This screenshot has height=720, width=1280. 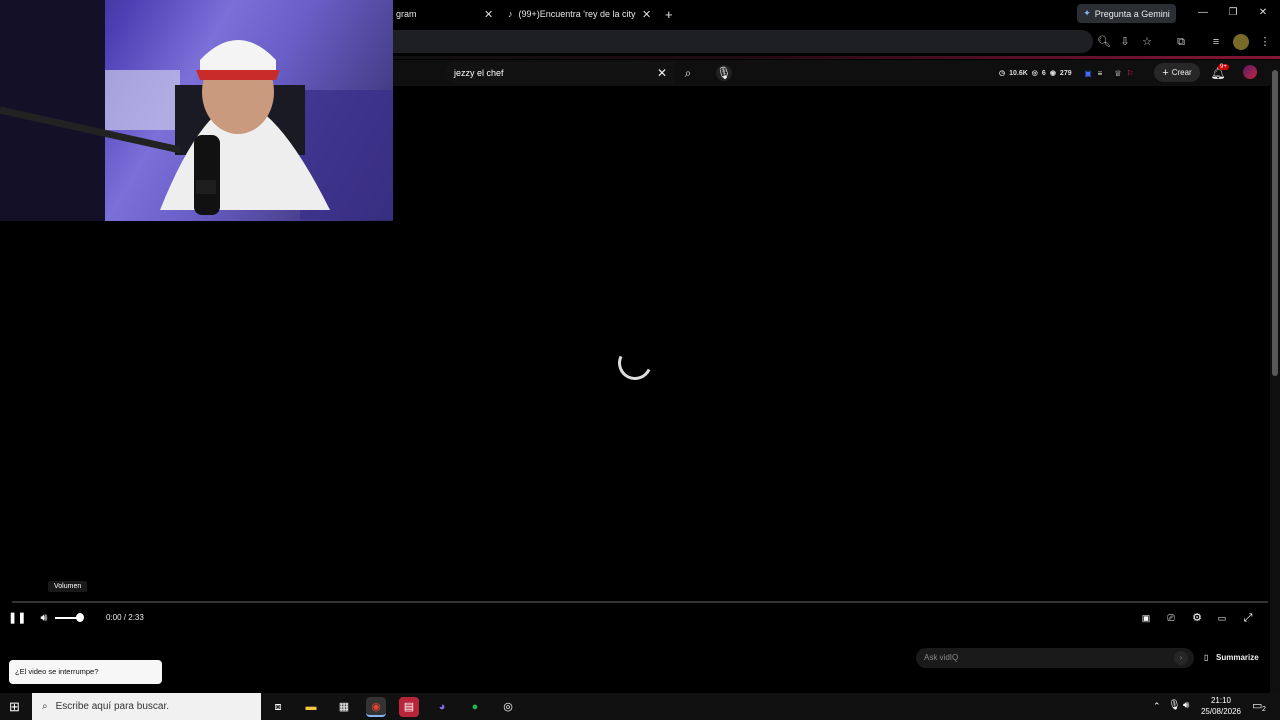 I want to click on task-view-icon: ⧈, so click(x=278, y=707).